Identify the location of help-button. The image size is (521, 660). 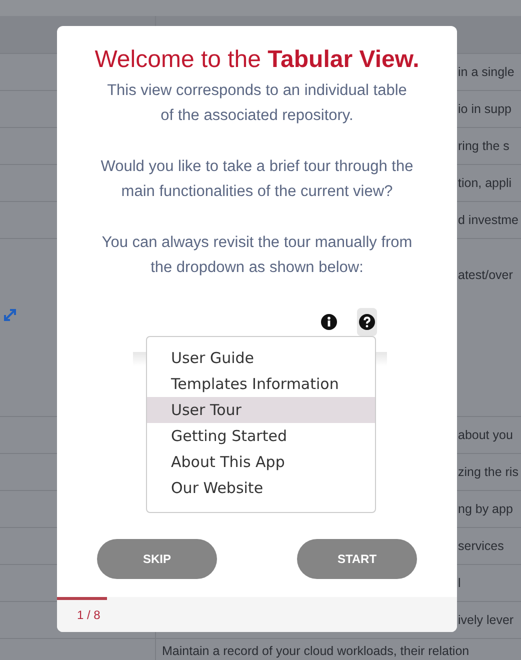
(367, 322).